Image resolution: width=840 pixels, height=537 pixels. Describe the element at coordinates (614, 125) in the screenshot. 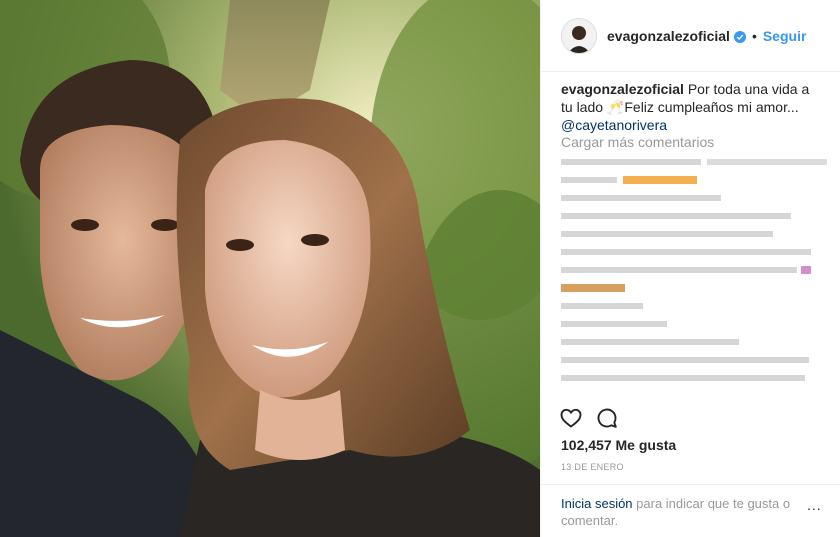

I see `caption-mention: @cayetanorivera` at that location.